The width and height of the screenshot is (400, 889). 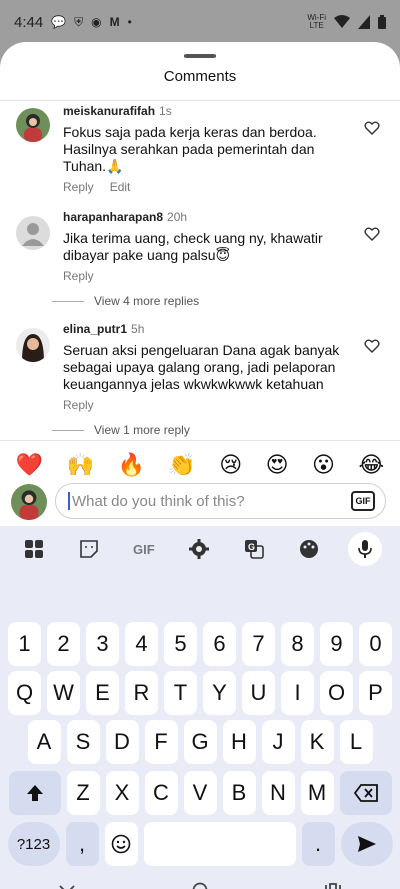 What do you see at coordinates (144, 549) in the screenshot?
I see `gif-tool-icon: GIF` at bounding box center [144, 549].